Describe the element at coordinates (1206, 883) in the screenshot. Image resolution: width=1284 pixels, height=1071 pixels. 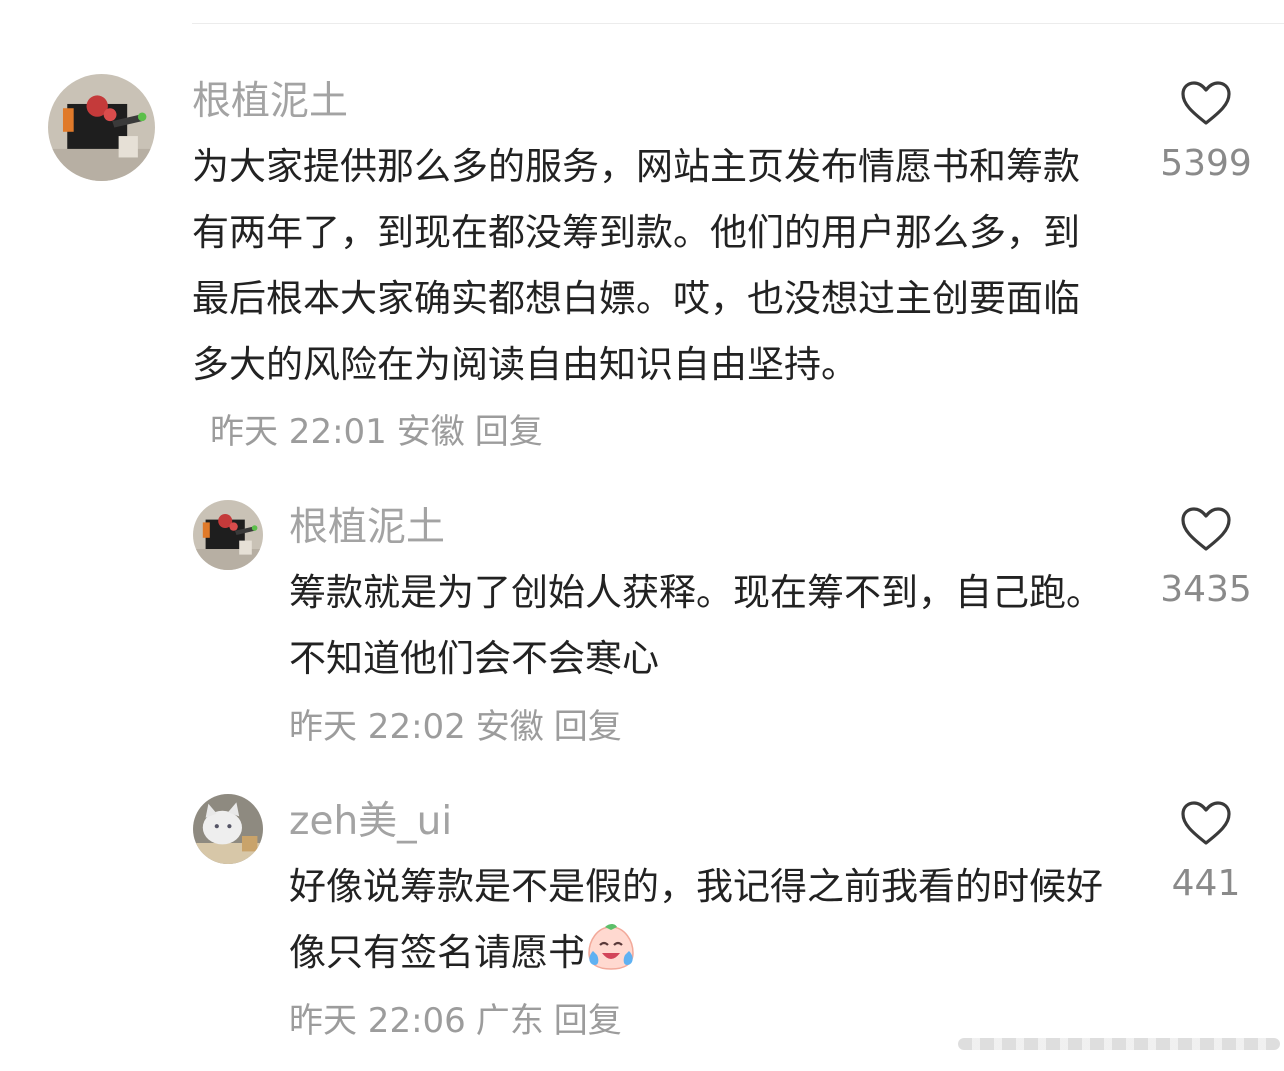
I see `like-count: 441` at that location.